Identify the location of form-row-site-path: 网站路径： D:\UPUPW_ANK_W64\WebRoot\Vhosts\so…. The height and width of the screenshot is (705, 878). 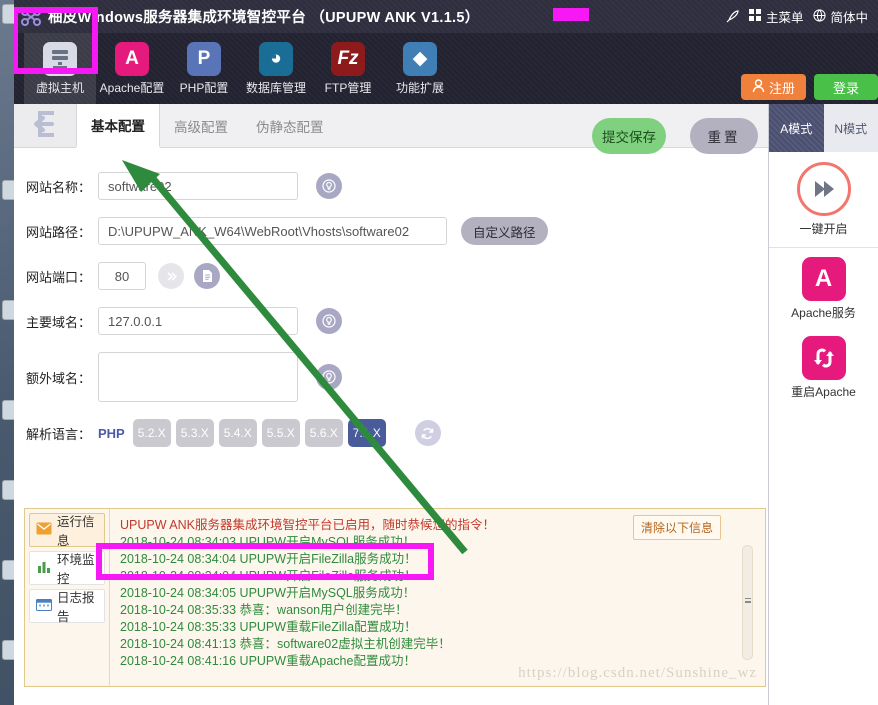
(397, 231).